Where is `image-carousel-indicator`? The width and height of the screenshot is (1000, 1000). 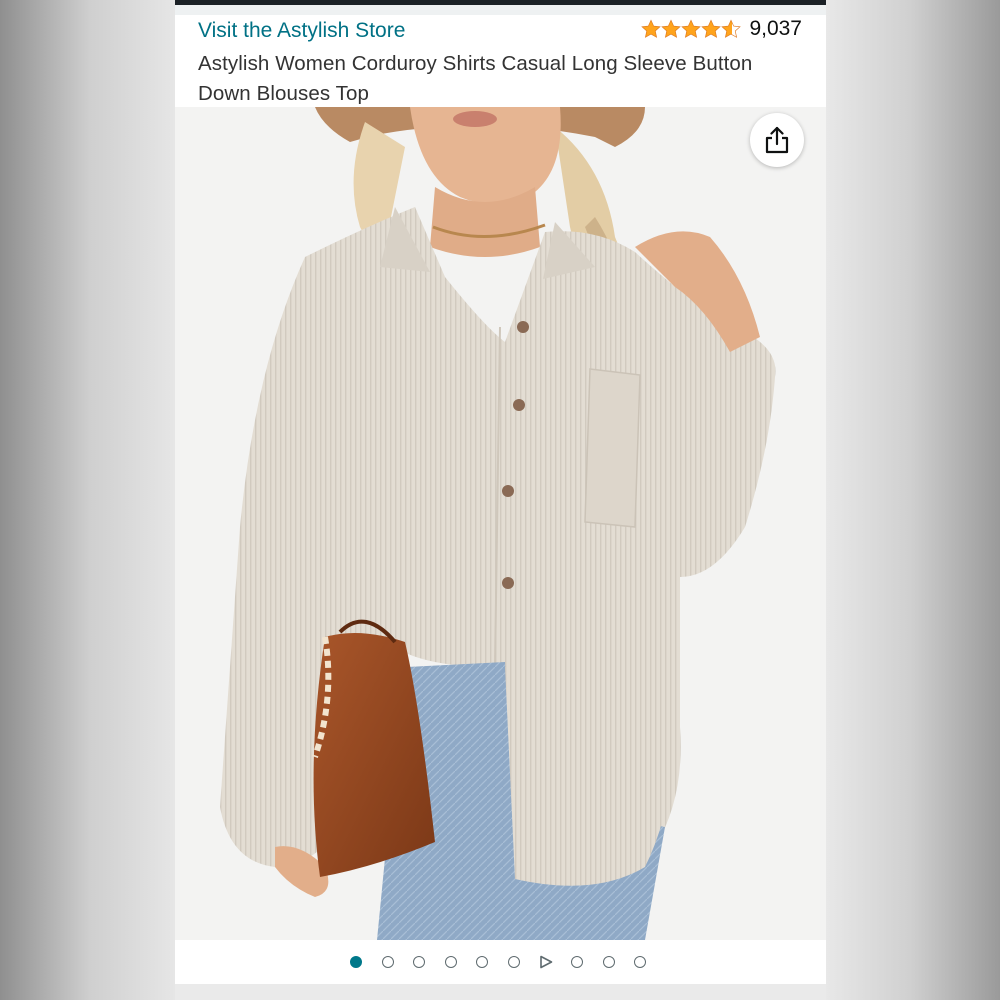 image-carousel-indicator is located at coordinates (500, 962).